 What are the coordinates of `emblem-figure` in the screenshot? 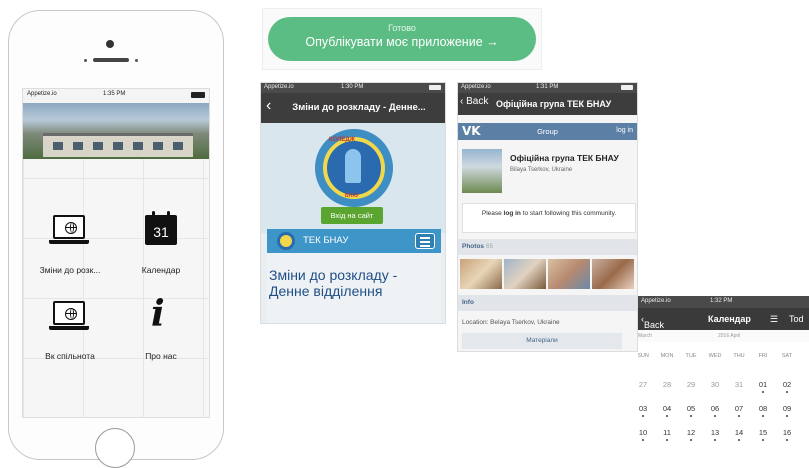 It's located at (353, 166).